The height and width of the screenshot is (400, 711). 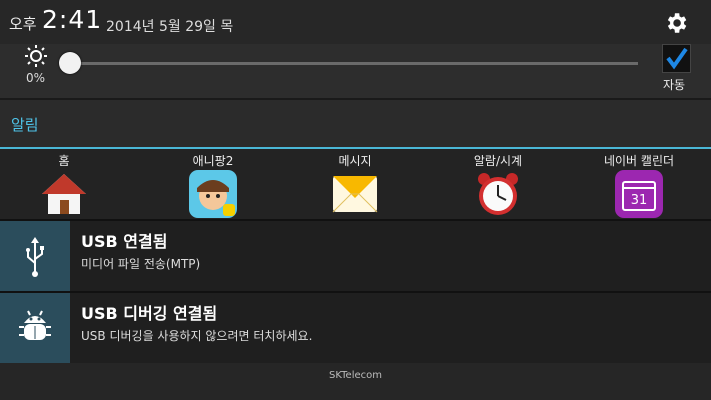 I want to click on anipang-icon, so click(x=213, y=194).